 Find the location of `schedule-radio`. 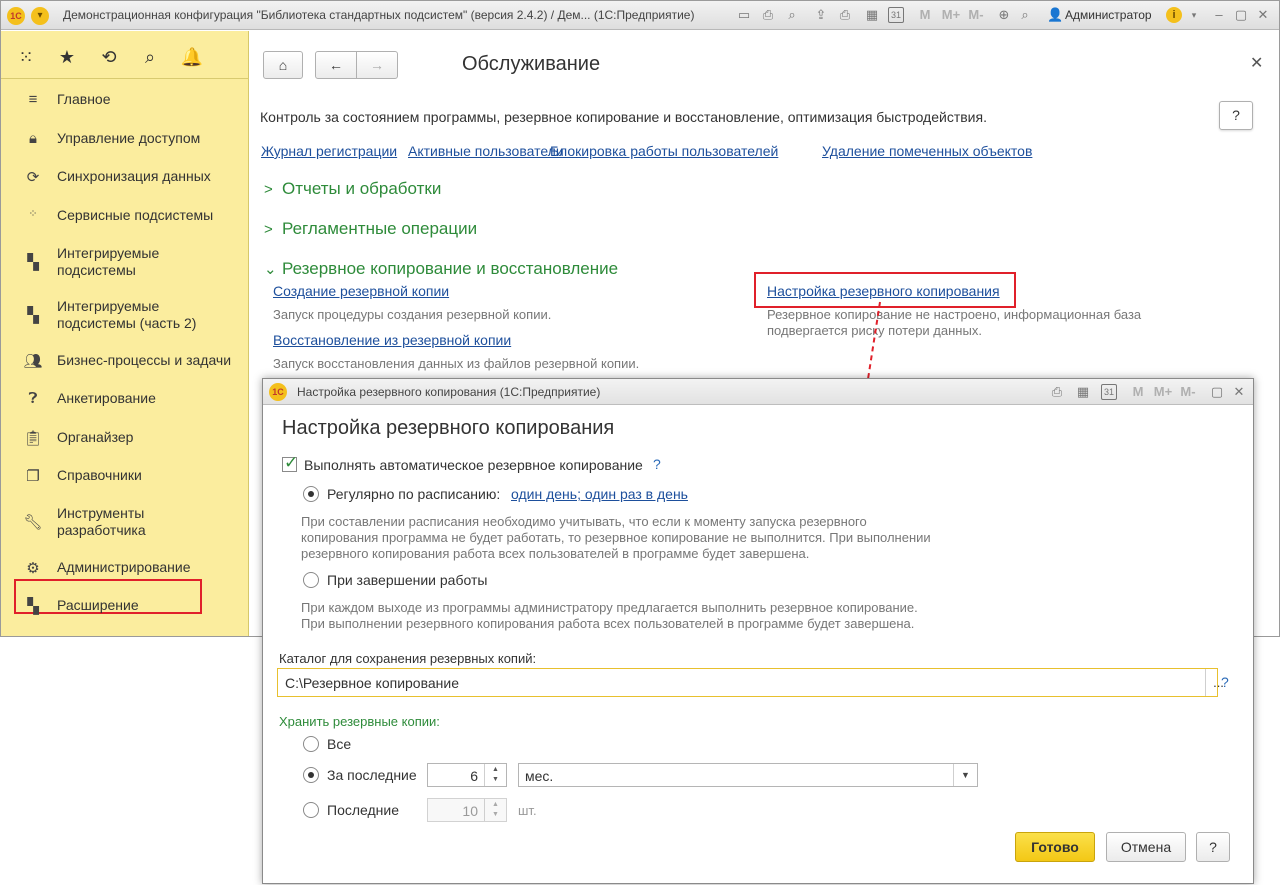

schedule-radio is located at coordinates (311, 494).